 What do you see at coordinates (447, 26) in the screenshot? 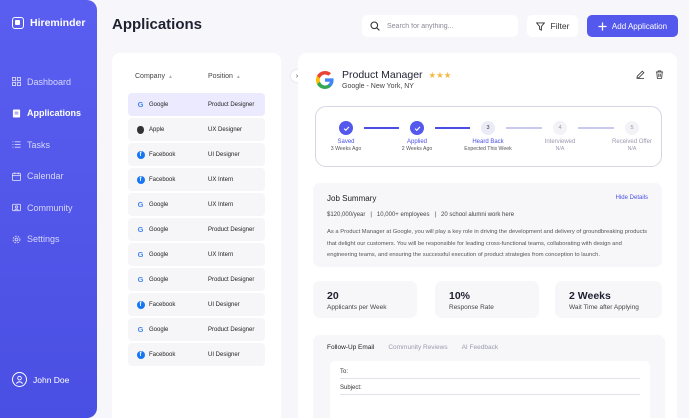
I see `search-input` at bounding box center [447, 26].